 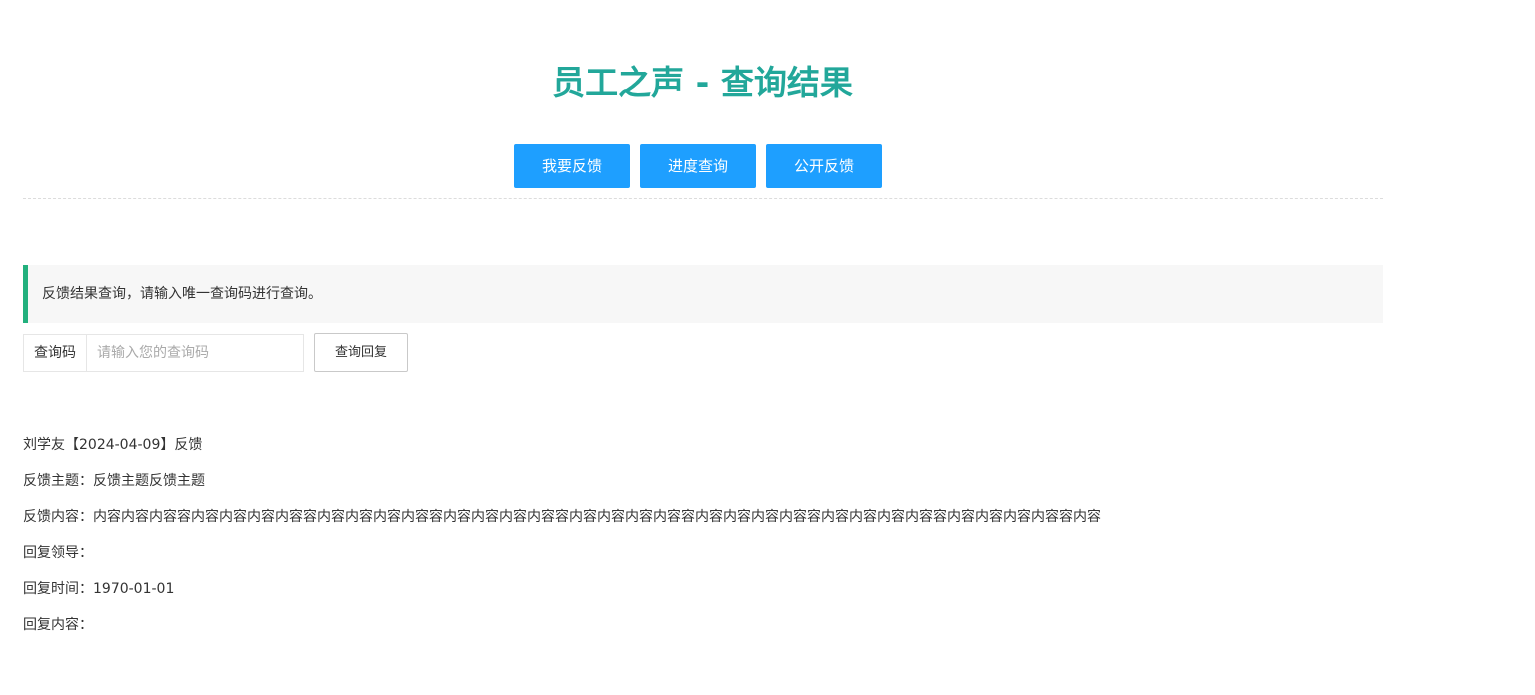 What do you see at coordinates (195, 352) in the screenshot?
I see `query-code-input` at bounding box center [195, 352].